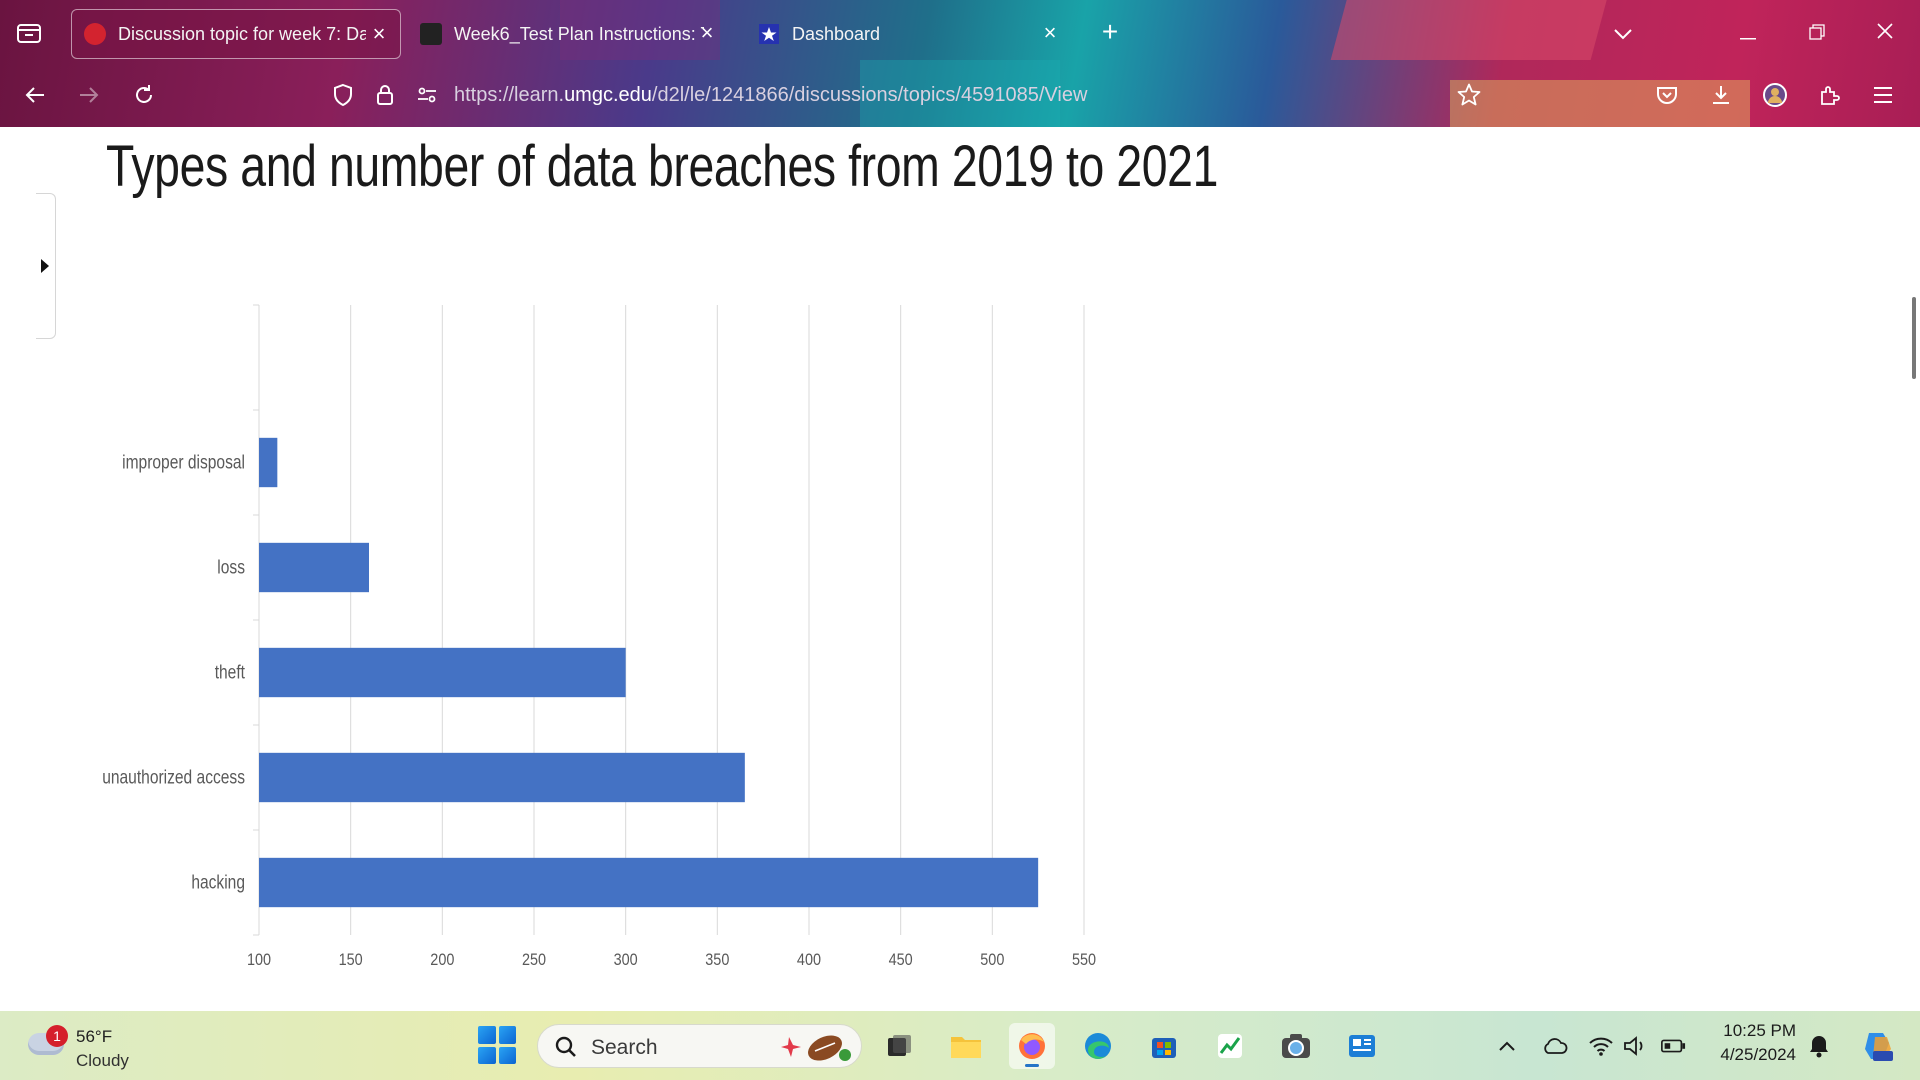 The height and width of the screenshot is (1080, 1920). What do you see at coordinates (1164, 1046) in the screenshot?
I see `microsoft-store-icon` at bounding box center [1164, 1046].